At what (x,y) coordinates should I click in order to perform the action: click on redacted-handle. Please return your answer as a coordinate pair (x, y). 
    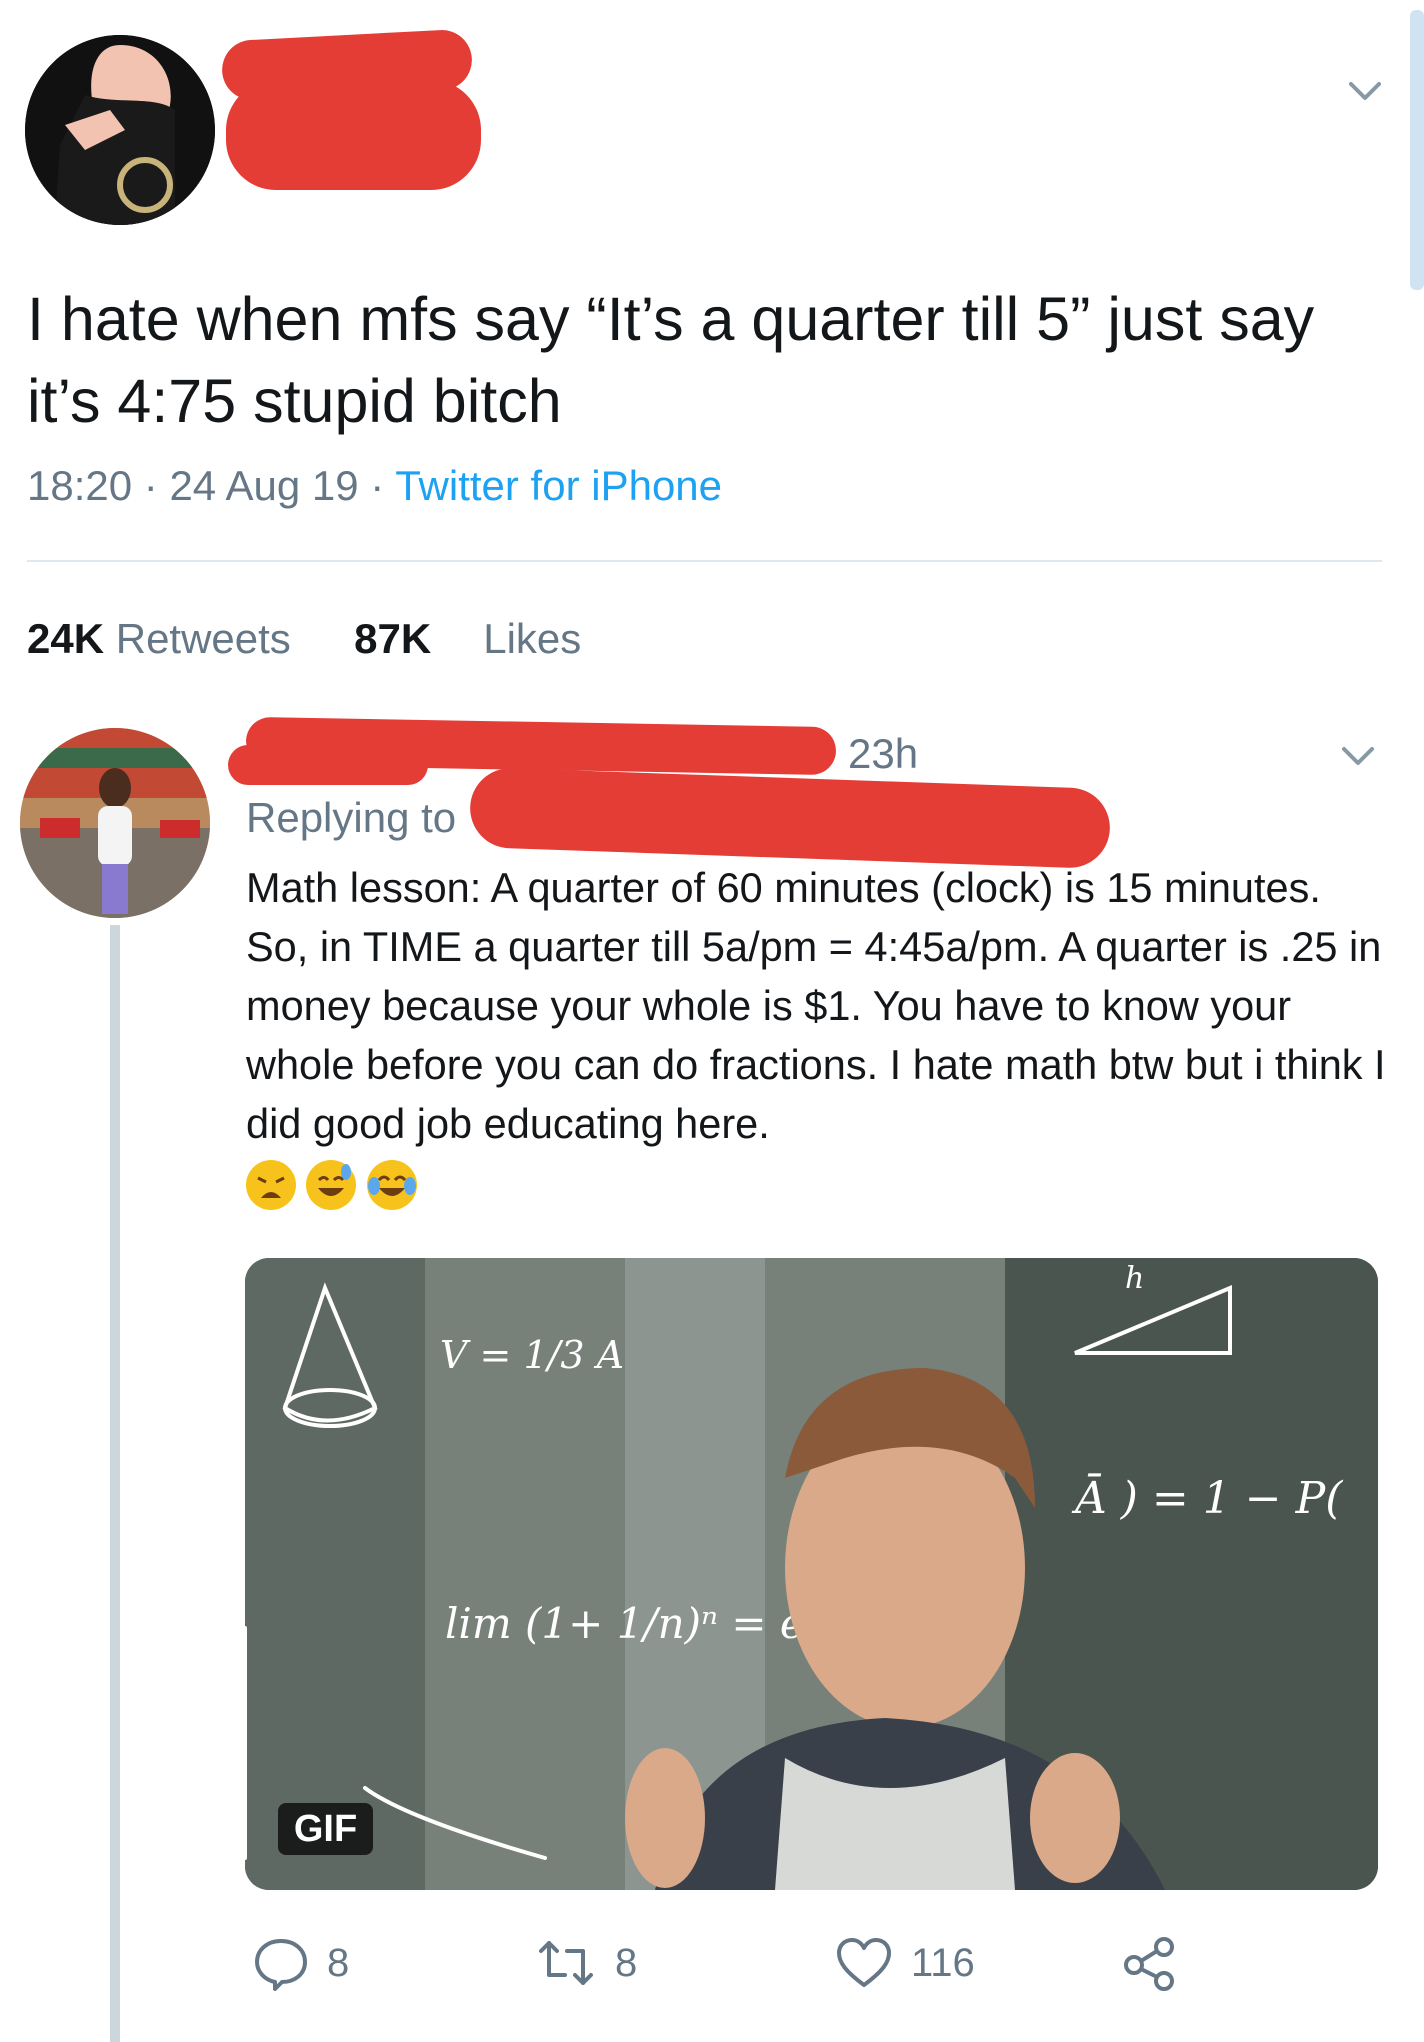
    Looking at the image, I should click on (353, 135).